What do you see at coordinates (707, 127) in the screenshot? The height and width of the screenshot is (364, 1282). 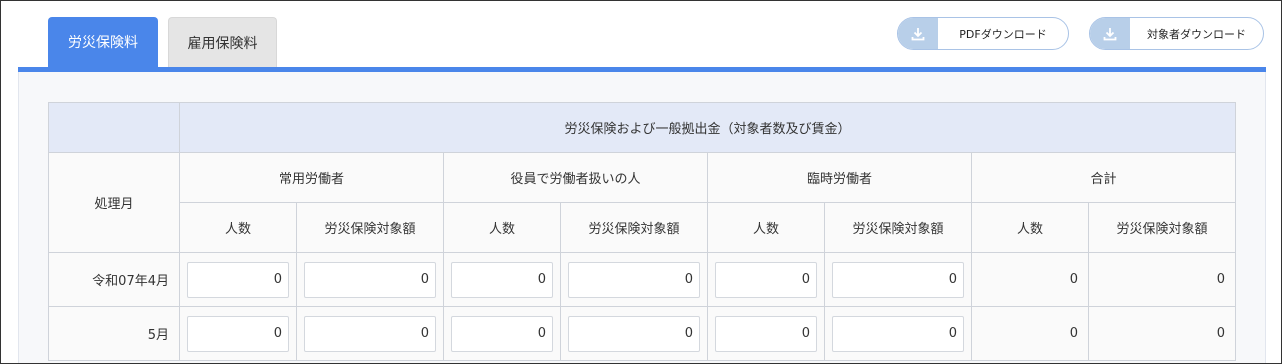 I see `group-header: 労災保険および一般拠出金（対象者数及び賃金）` at bounding box center [707, 127].